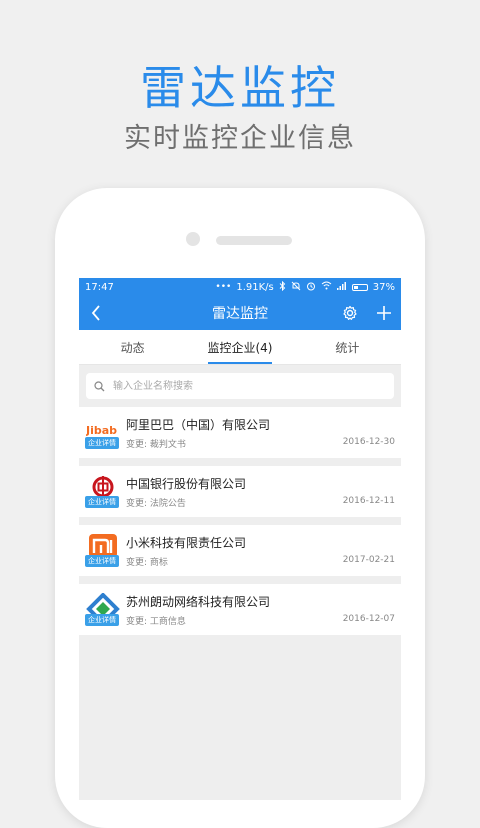 Image resolution: width=480 pixels, height=828 pixels. I want to click on phone-speaker, so click(254, 240).